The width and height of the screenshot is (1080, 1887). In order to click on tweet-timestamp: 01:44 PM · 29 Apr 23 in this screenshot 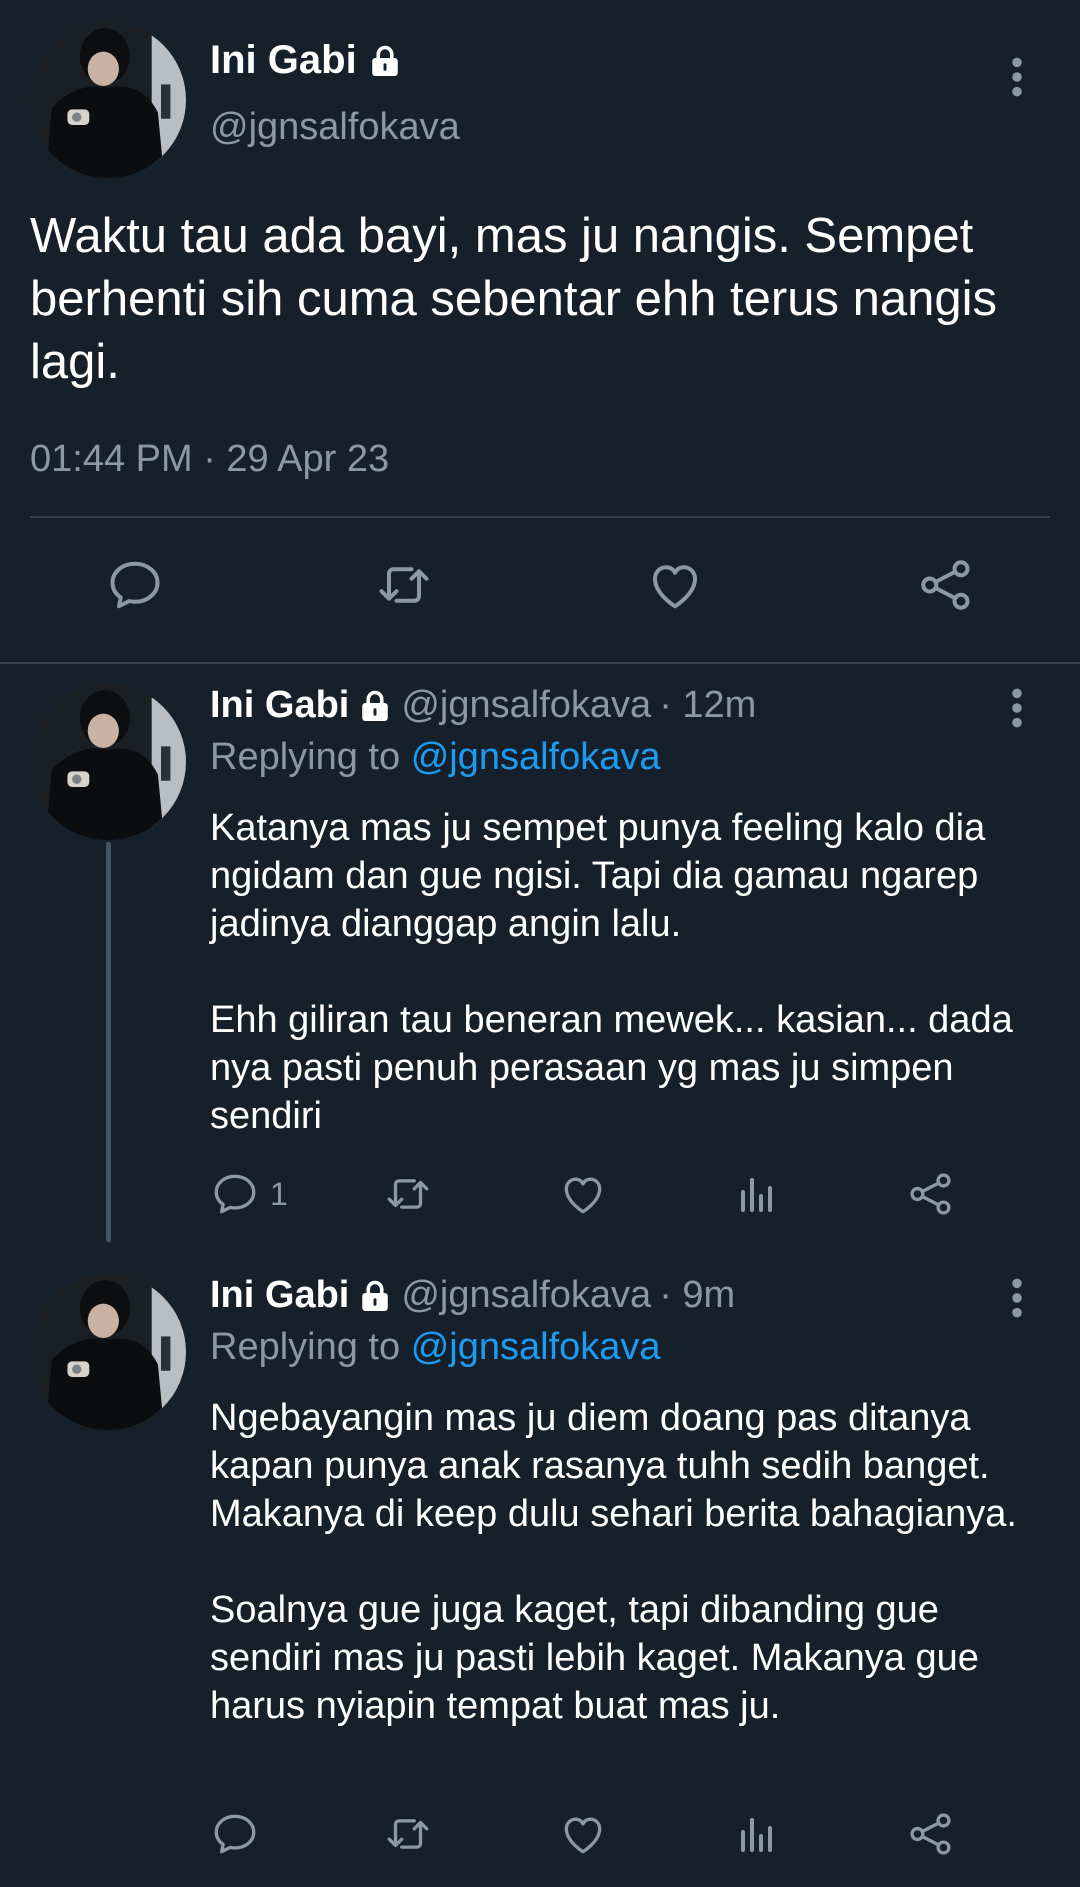, I will do `click(209, 459)`.